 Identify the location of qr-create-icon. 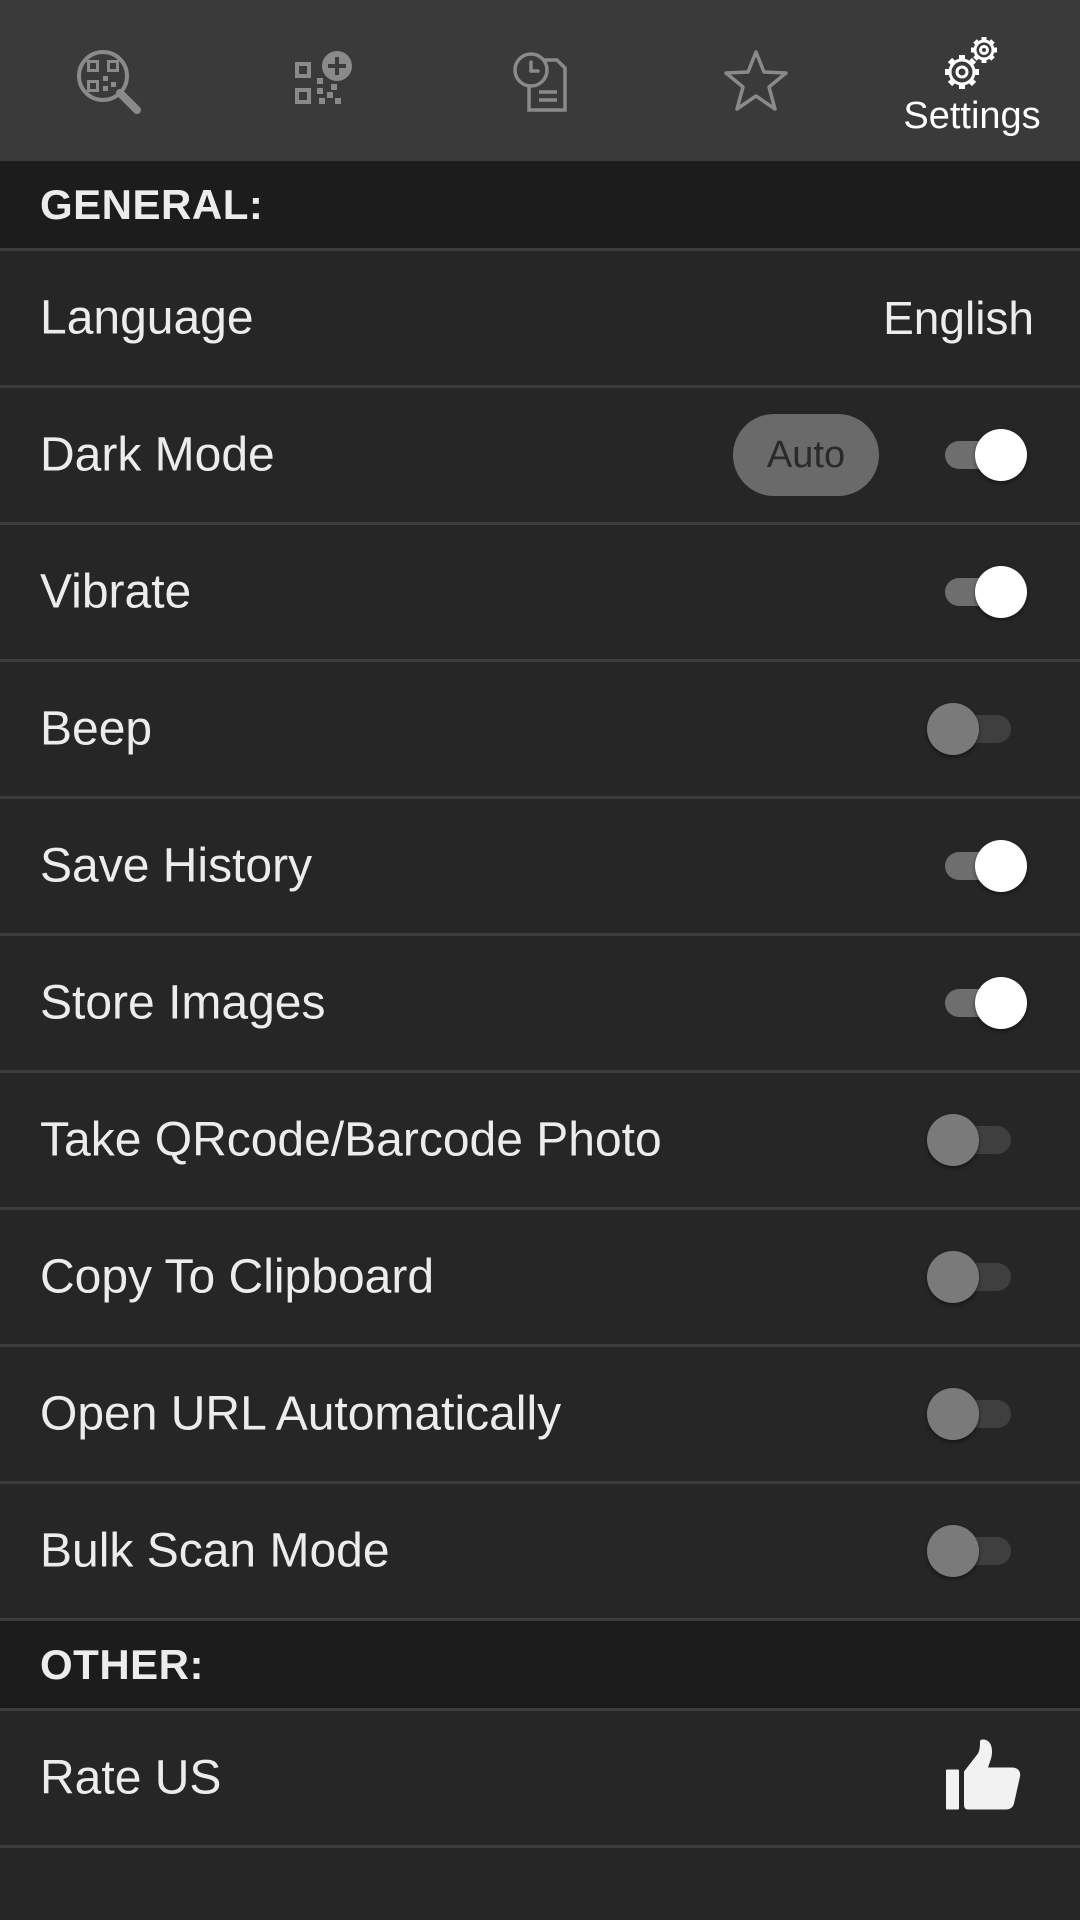
(324, 81).